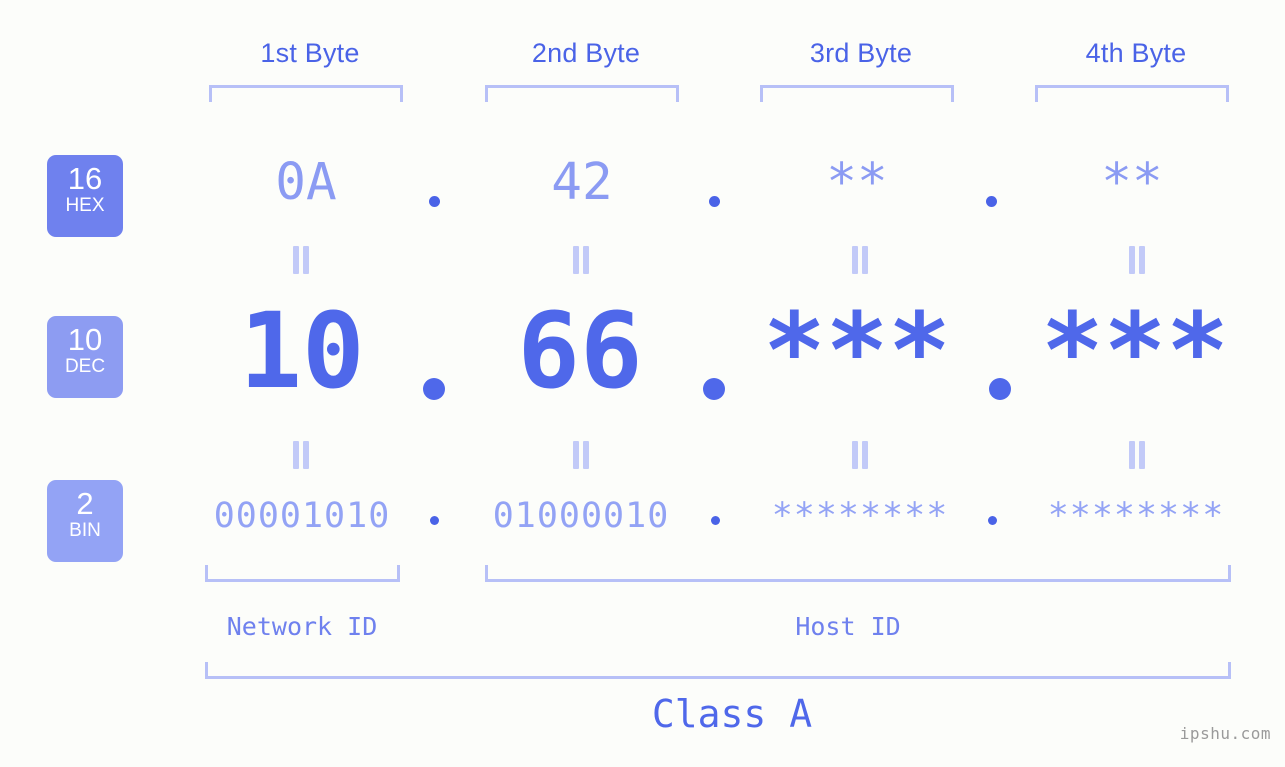 This screenshot has width=1285, height=767. What do you see at coordinates (858, 573) in the screenshot?
I see `host-id-bracket` at bounding box center [858, 573].